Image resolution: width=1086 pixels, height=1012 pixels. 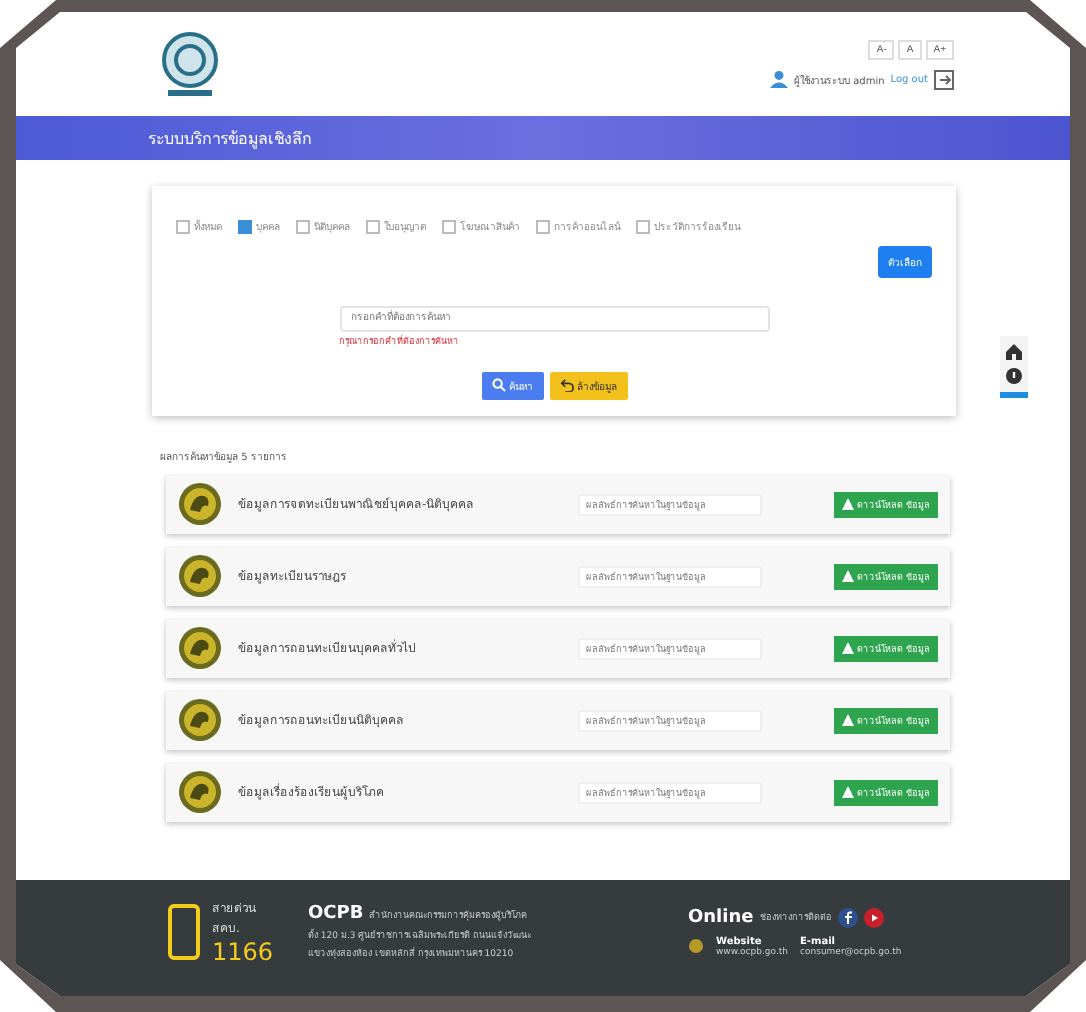 I want to click on undo-icon, so click(x=566, y=385).